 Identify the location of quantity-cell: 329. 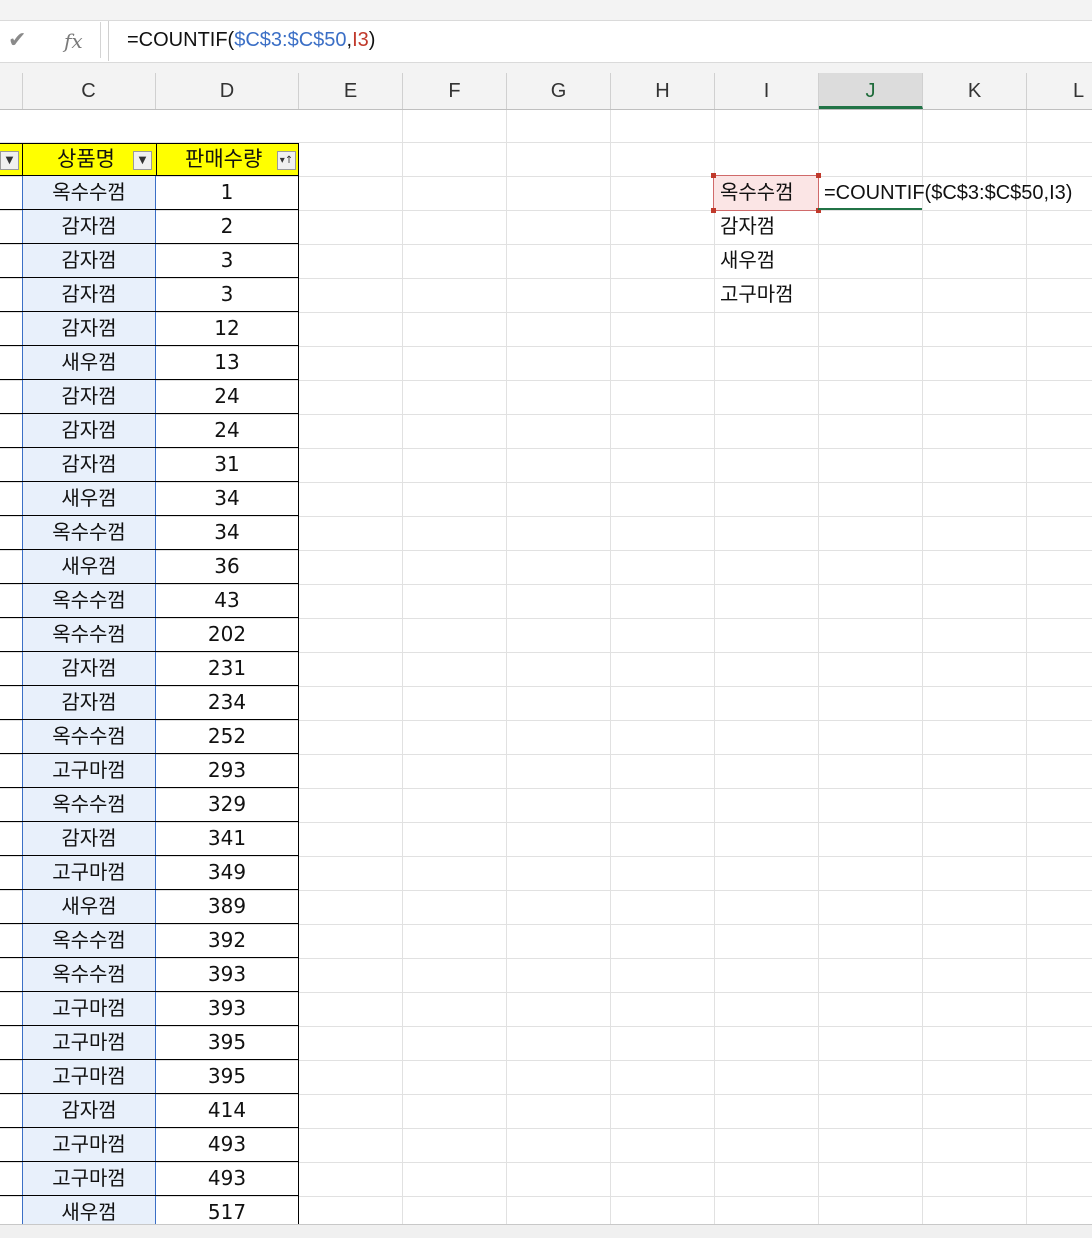
(227, 804).